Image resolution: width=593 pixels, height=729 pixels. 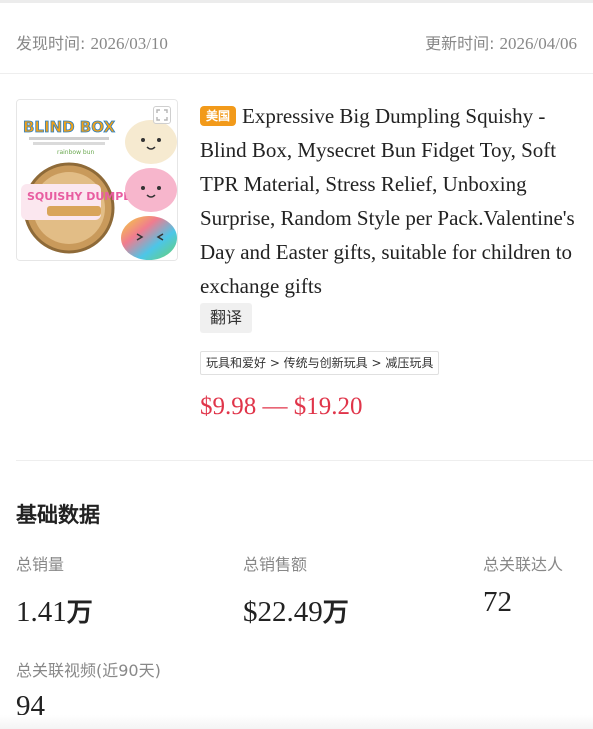 What do you see at coordinates (40, 564) in the screenshot?
I see `total-sales-label: 总销量` at bounding box center [40, 564].